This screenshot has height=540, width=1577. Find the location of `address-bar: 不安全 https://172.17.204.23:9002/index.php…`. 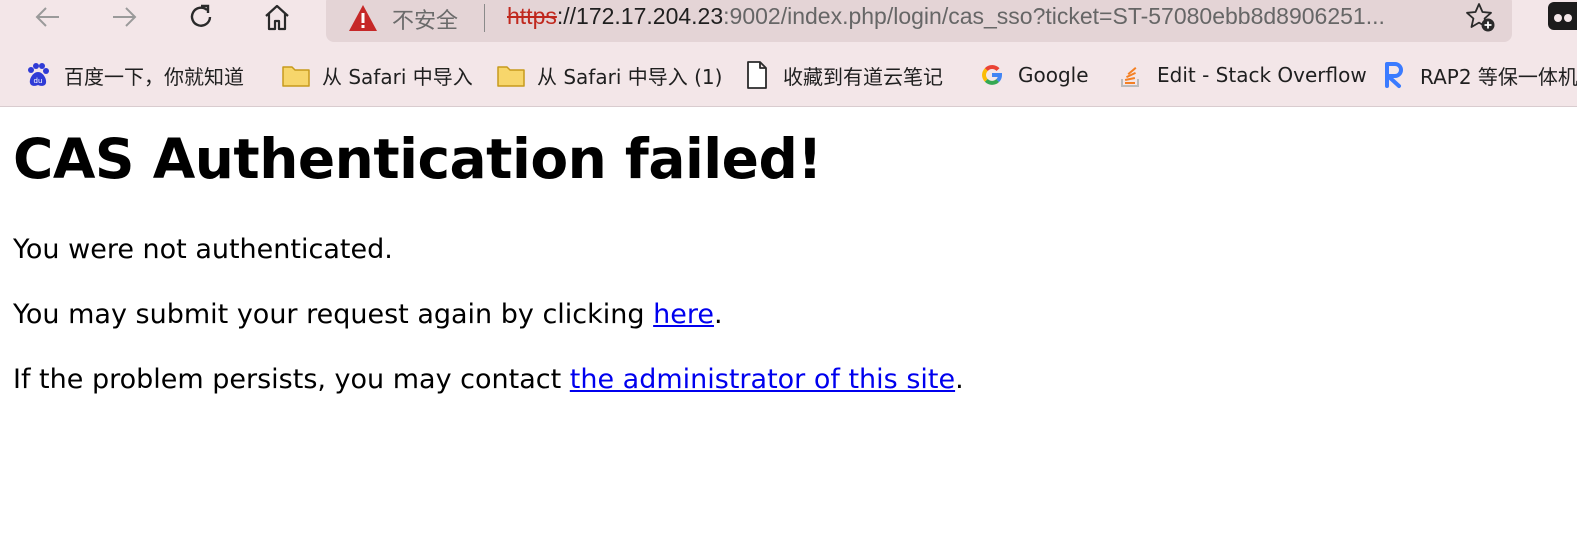

address-bar: 不安全 https://172.17.204.23:9002/index.php… is located at coordinates (919, 21).